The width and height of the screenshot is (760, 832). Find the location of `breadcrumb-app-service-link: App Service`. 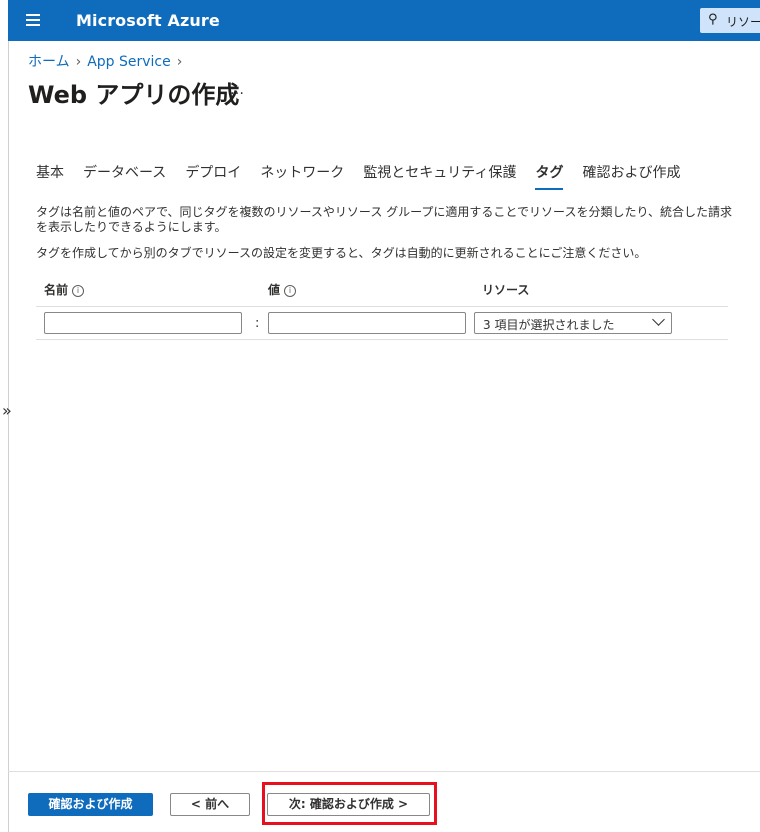

breadcrumb-app-service-link: App Service is located at coordinates (129, 62).